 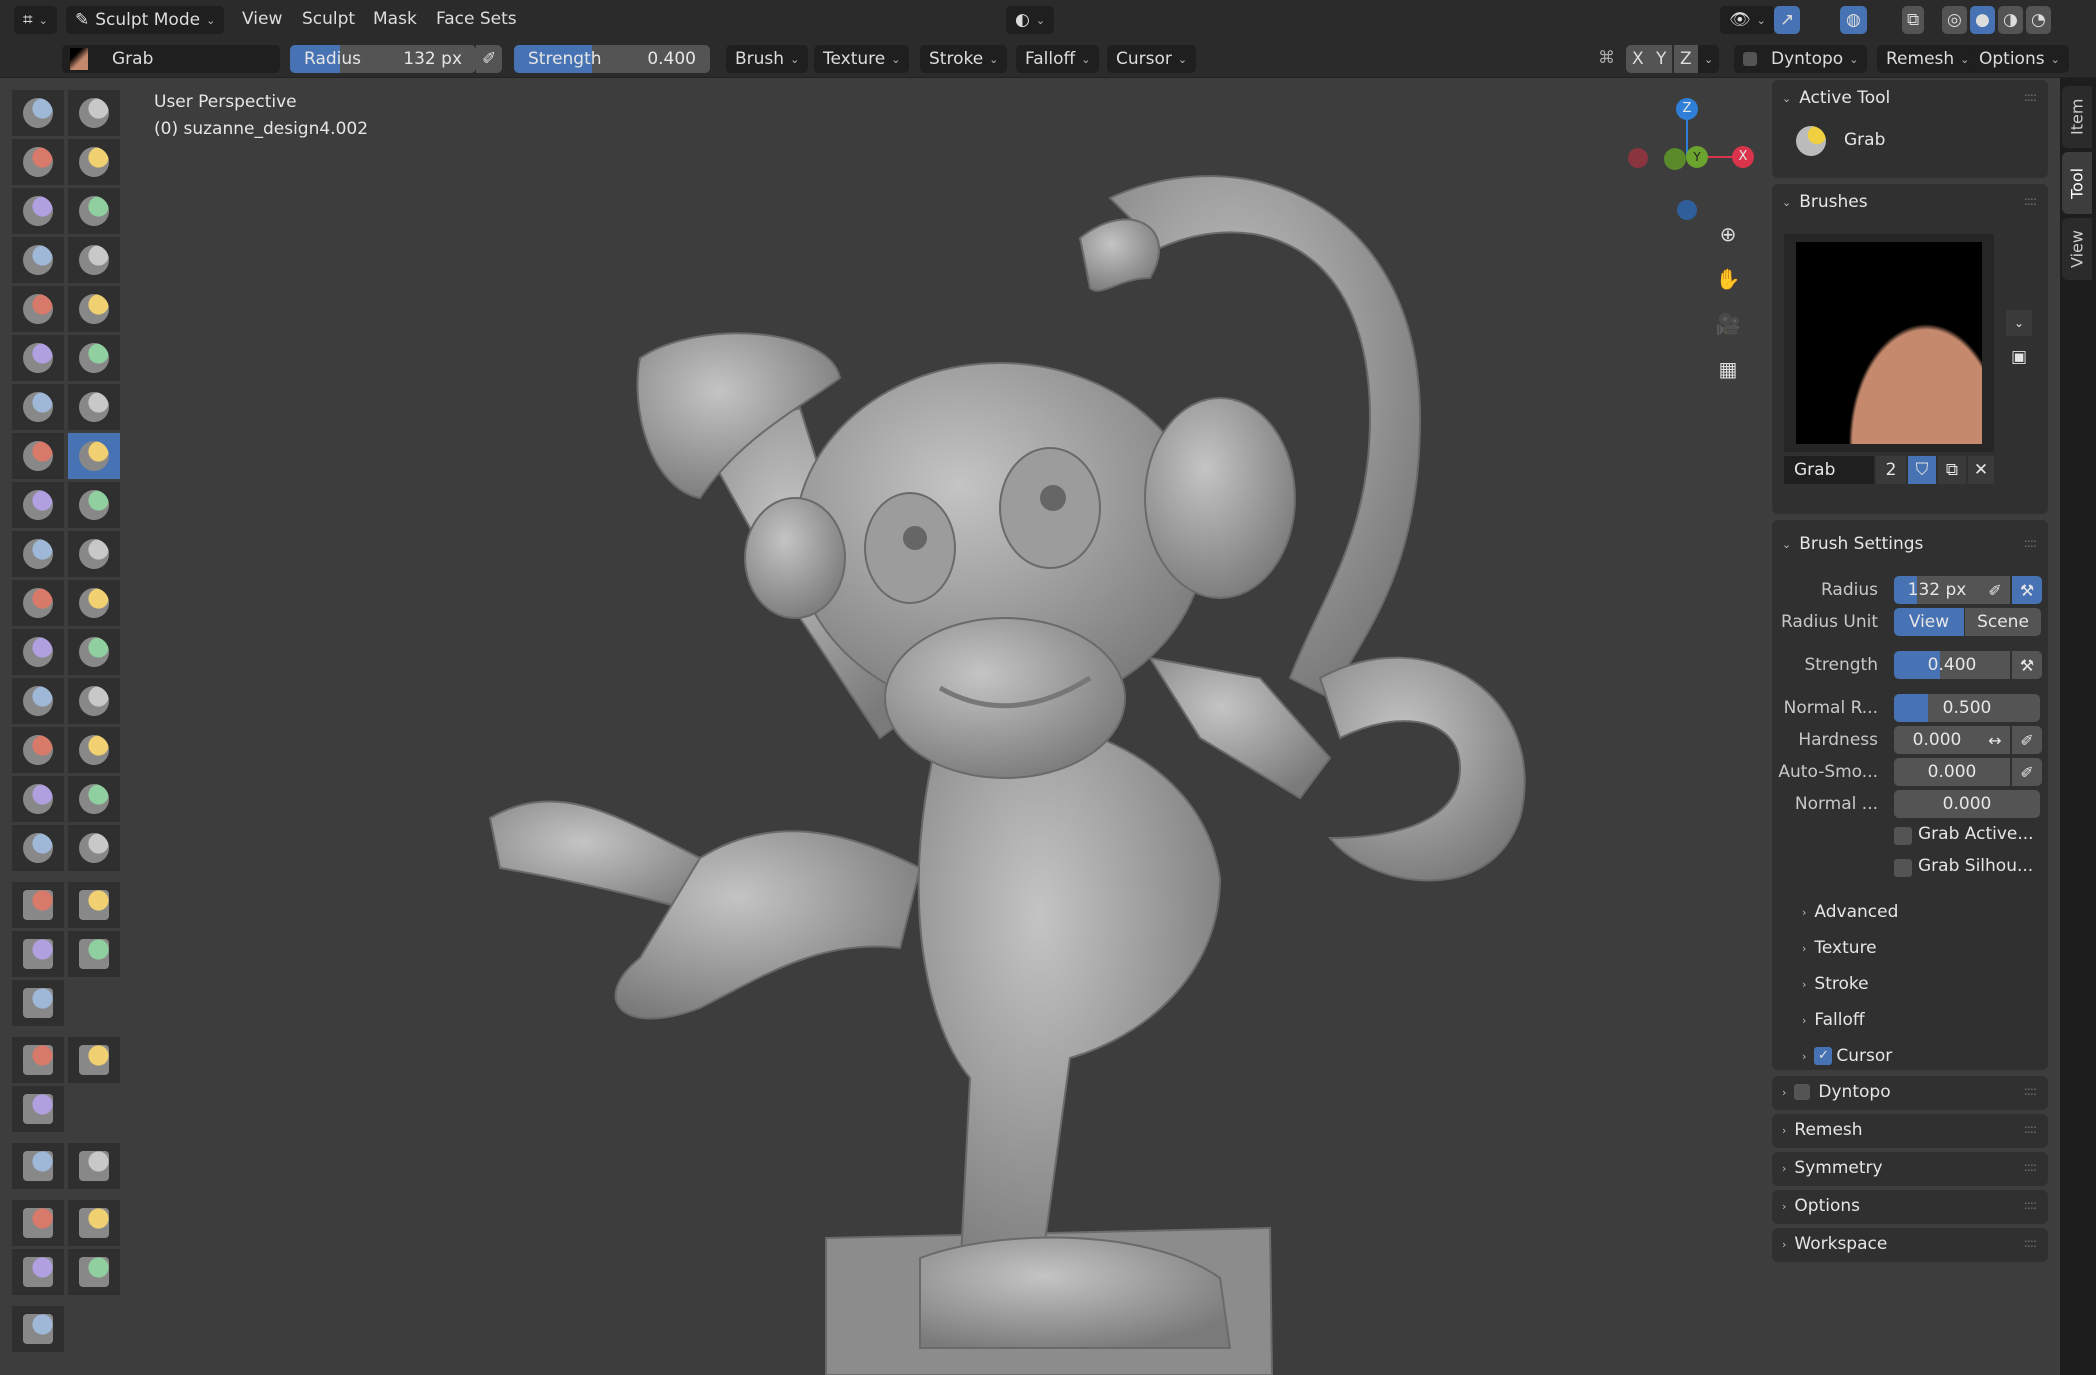 What do you see at coordinates (94, 848) in the screenshot?
I see `tool-smear` at bounding box center [94, 848].